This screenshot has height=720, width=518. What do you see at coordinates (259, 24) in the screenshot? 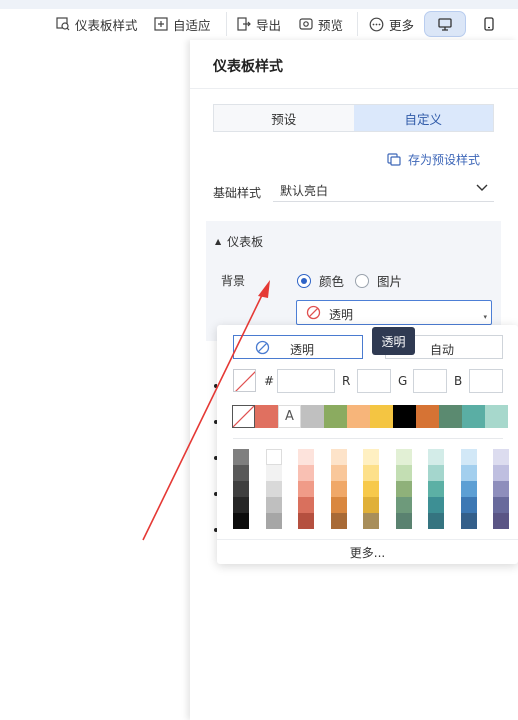
I see `export-button: 导出` at bounding box center [259, 24].